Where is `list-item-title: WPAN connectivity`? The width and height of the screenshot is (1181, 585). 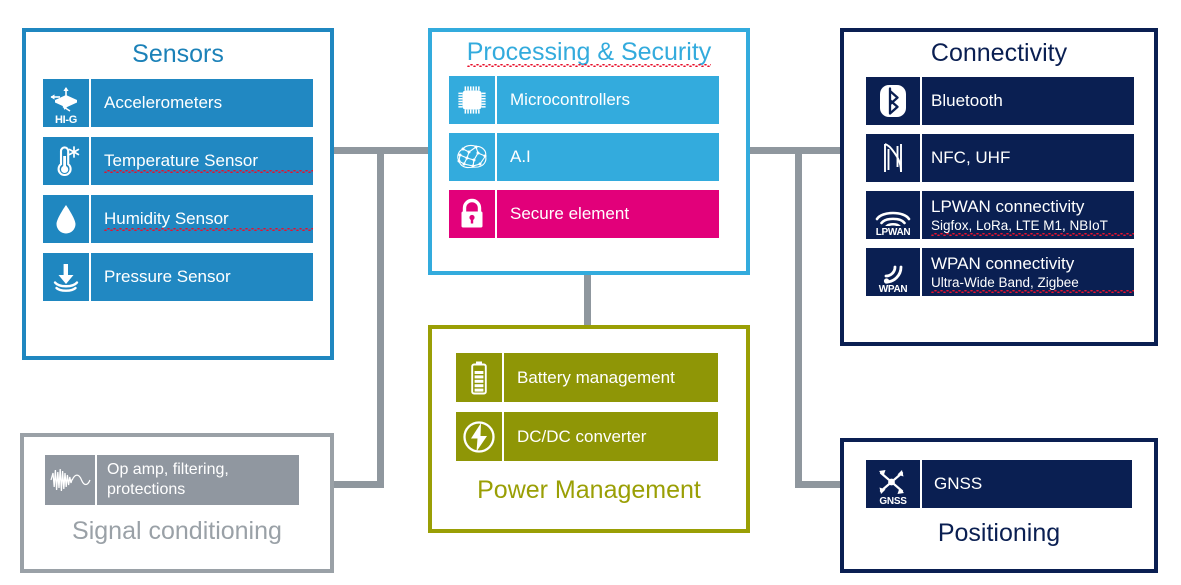 list-item-title: WPAN connectivity is located at coordinates (1003, 263).